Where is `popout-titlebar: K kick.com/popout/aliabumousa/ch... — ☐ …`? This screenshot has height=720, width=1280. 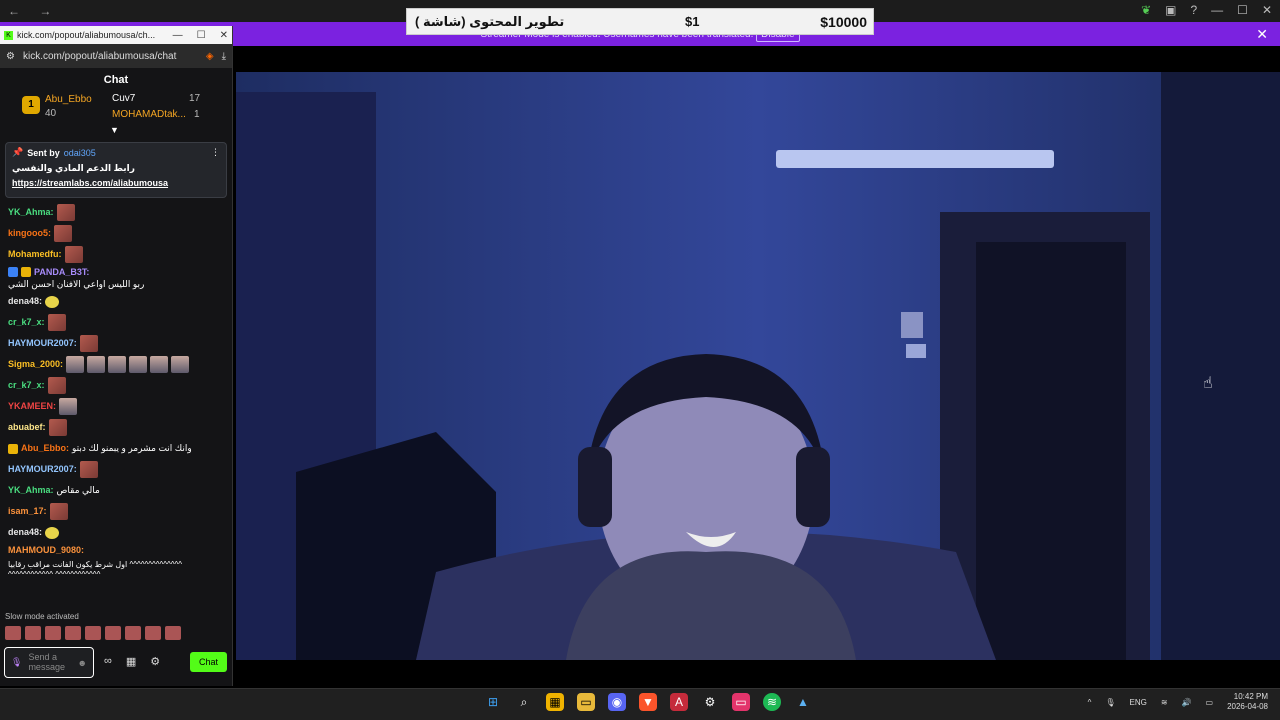
popout-titlebar: K kick.com/popout/aliabumousa/ch... — ☐ … is located at coordinates (116, 35).